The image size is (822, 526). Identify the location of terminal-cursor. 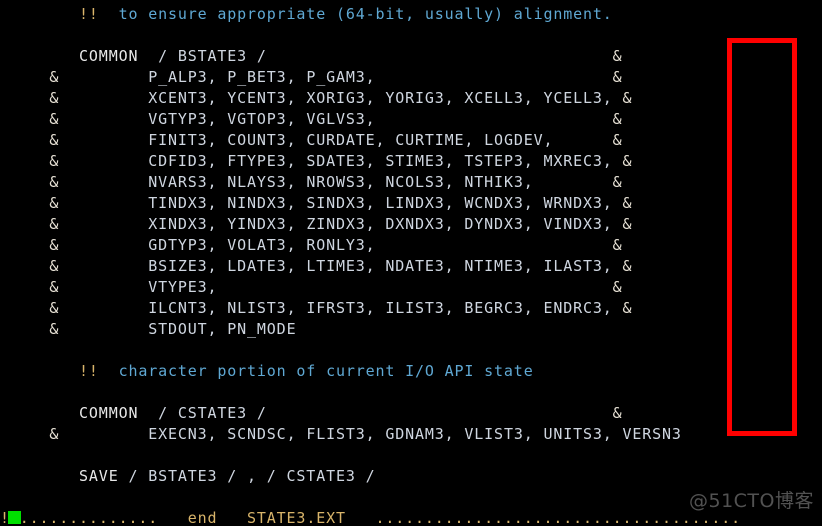
(14, 517).